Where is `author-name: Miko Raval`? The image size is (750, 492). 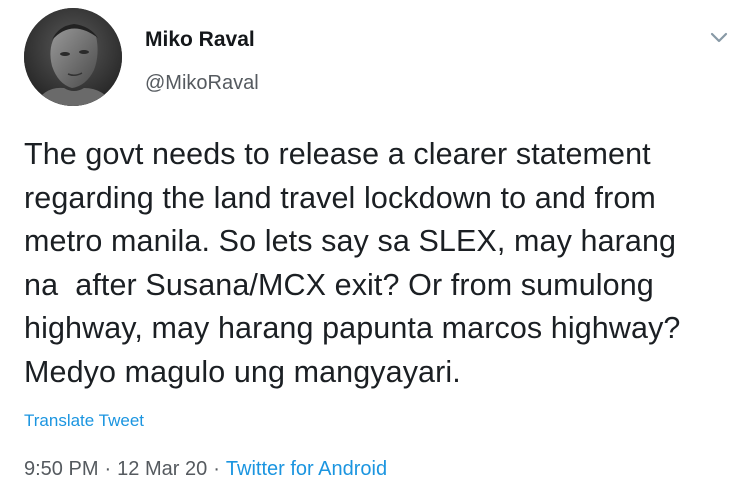
author-name: Miko Raval is located at coordinates (200, 40).